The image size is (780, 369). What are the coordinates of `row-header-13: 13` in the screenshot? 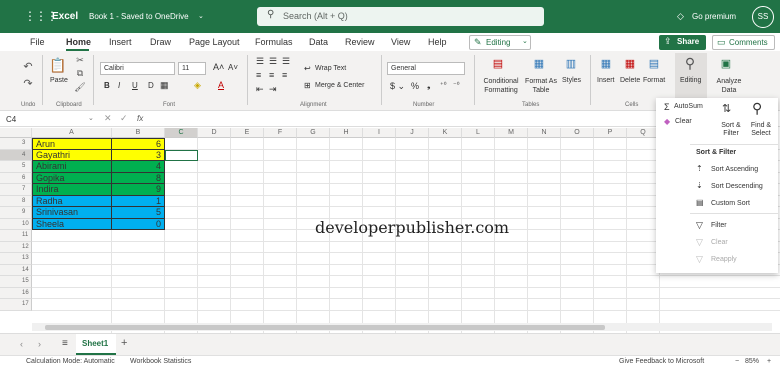 It's located at (16, 259).